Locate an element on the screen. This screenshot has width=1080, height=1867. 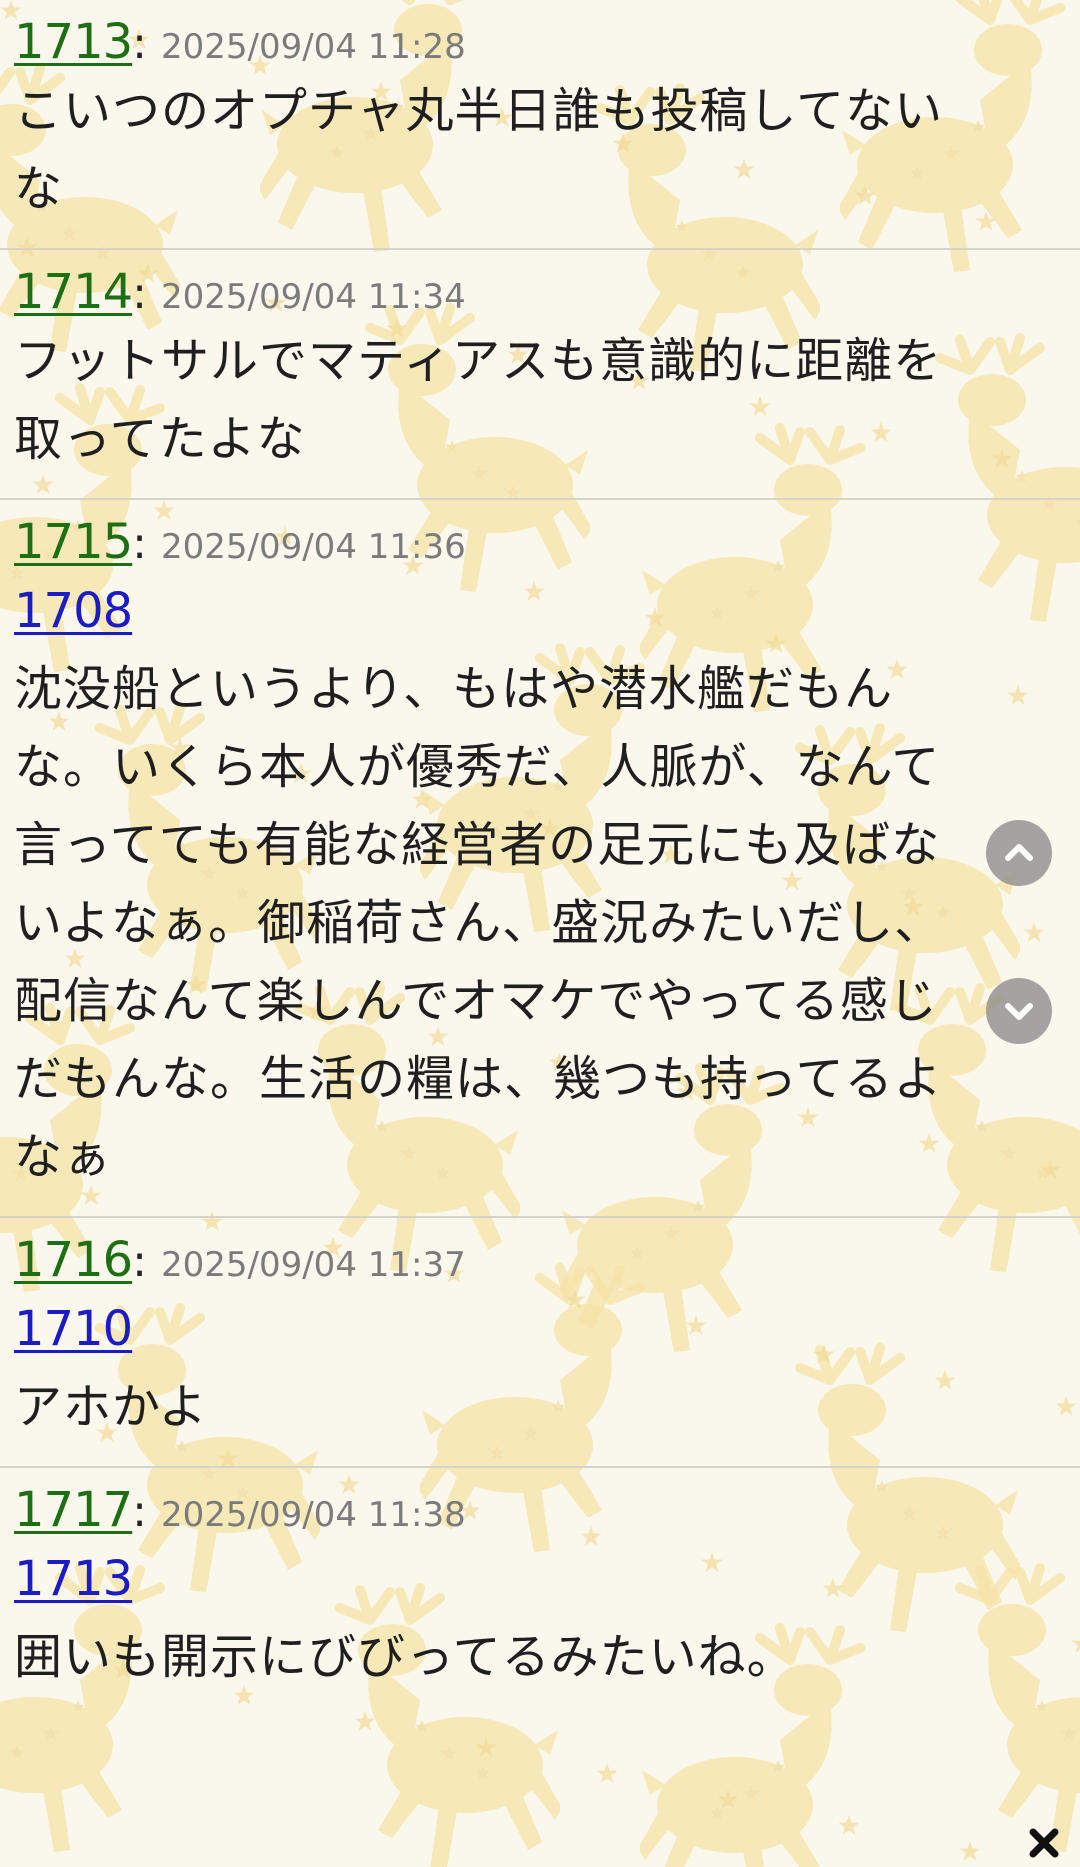
scroll-up-button is located at coordinates (1019, 853).